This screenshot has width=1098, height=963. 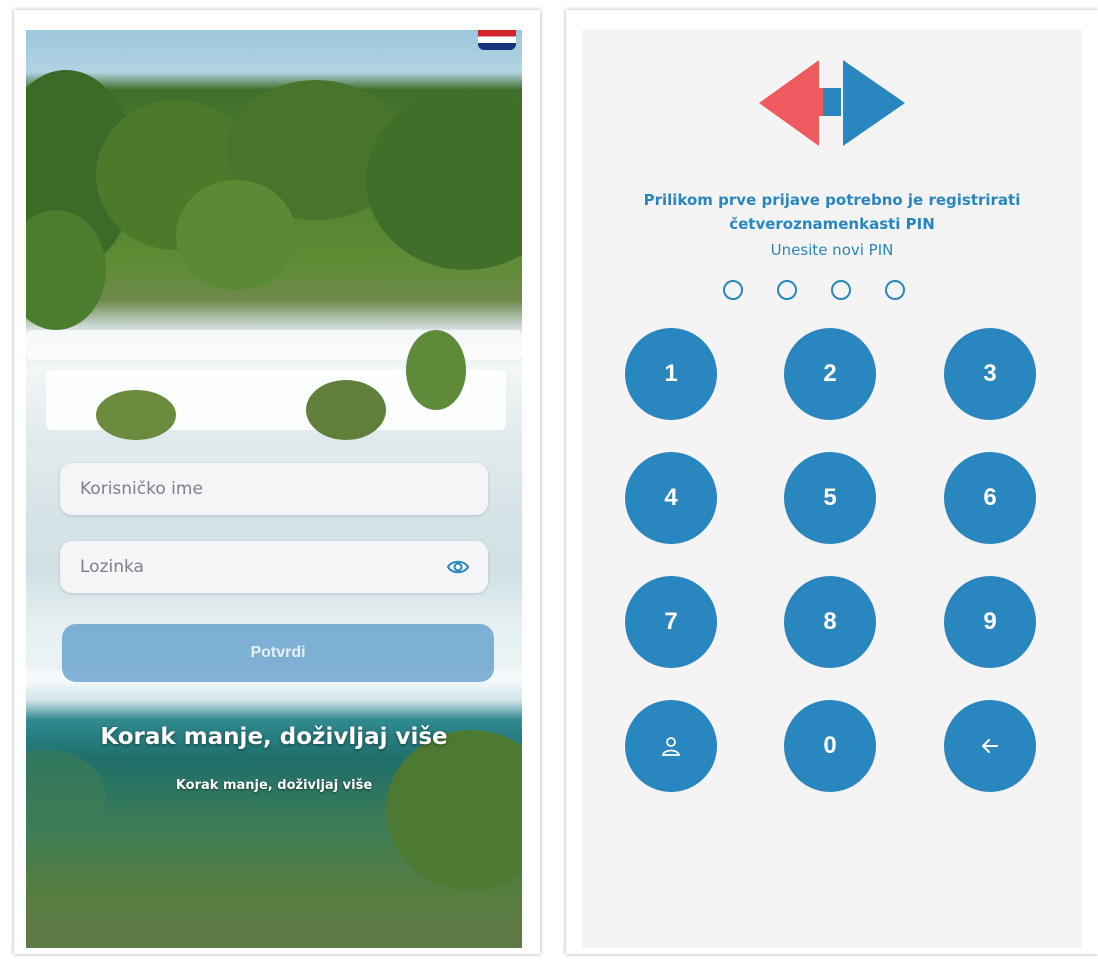 I want to click on app-logo-icon, so click(x=832, y=103).